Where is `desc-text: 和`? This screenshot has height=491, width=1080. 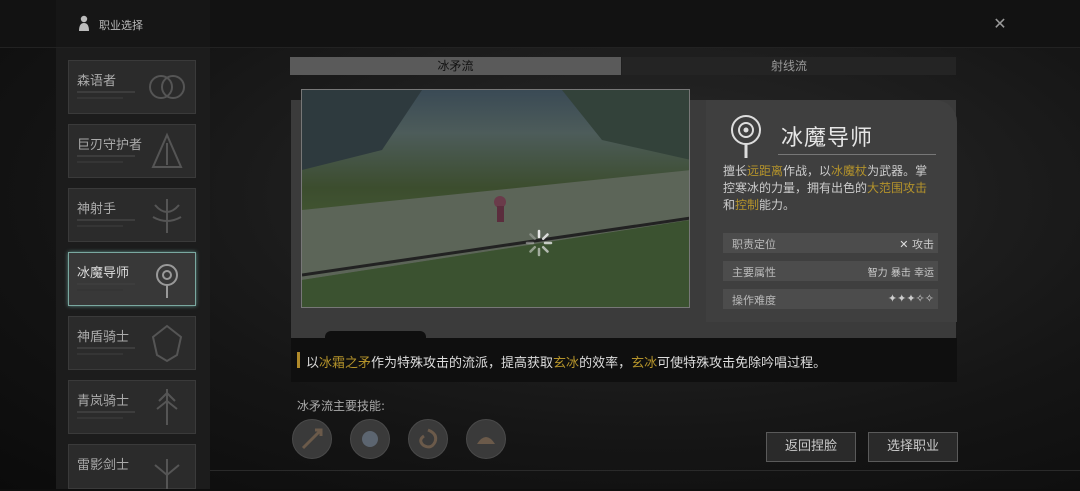 desc-text: 和 is located at coordinates (729, 205).